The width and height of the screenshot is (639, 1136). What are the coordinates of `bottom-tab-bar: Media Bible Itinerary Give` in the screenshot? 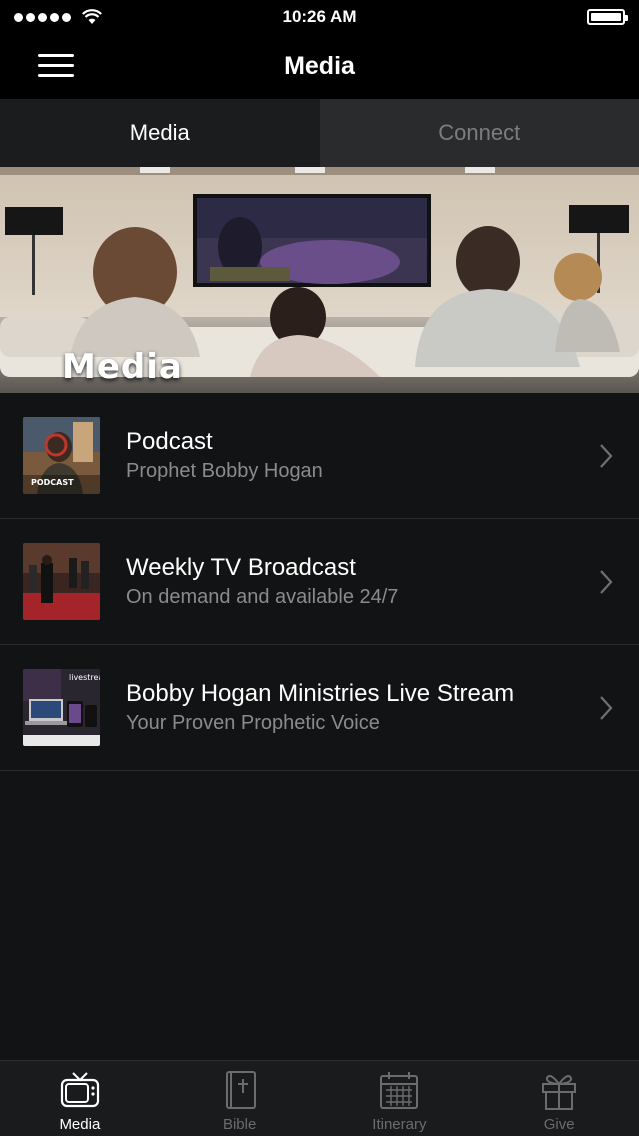 It's located at (319, 1098).